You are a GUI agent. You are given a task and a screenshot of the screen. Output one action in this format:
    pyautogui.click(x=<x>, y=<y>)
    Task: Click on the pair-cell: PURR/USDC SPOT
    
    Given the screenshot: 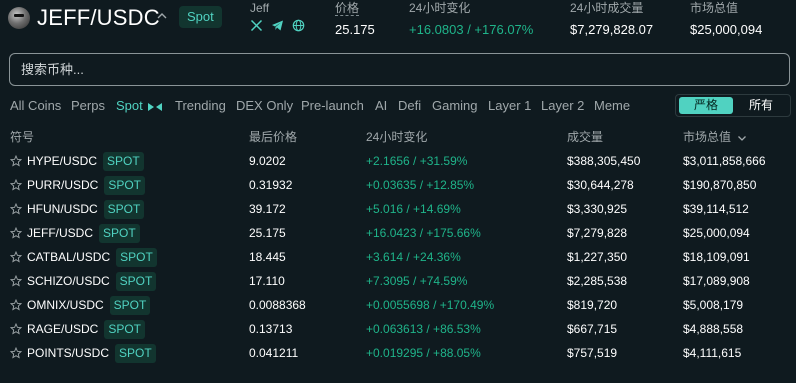 What is the action you would take?
    pyautogui.click(x=86, y=185)
    